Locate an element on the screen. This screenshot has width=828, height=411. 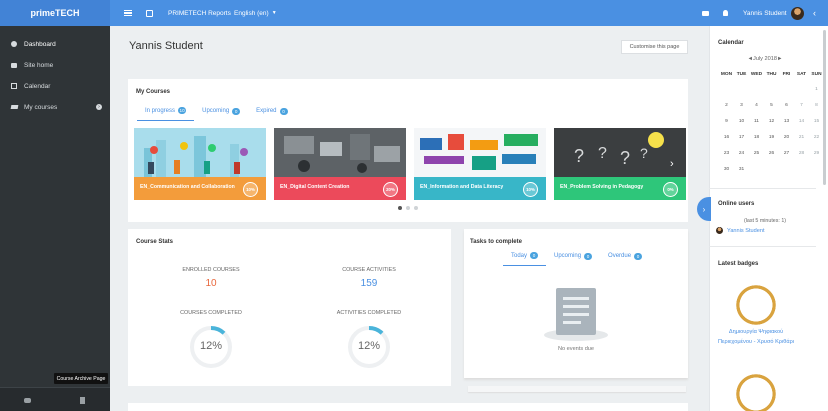
calendar-month: July 2018 is located at coordinates (765, 59).